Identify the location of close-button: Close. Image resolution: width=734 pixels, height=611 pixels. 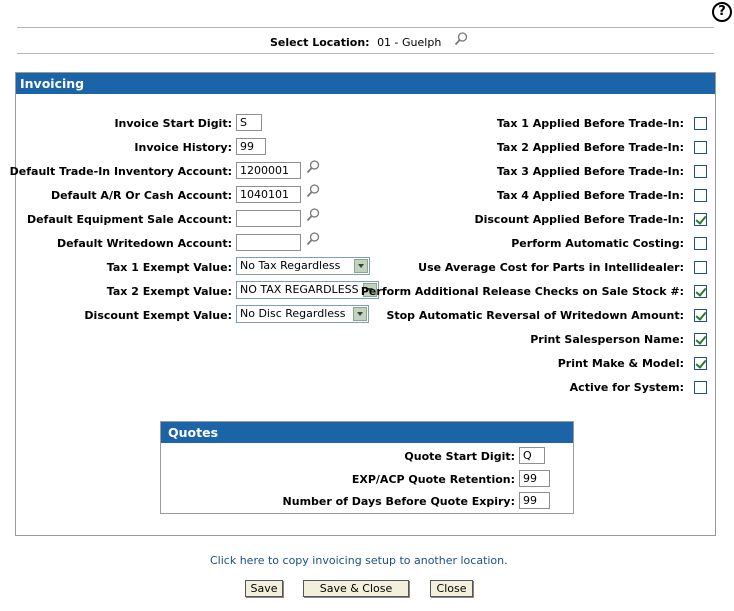
(451, 588).